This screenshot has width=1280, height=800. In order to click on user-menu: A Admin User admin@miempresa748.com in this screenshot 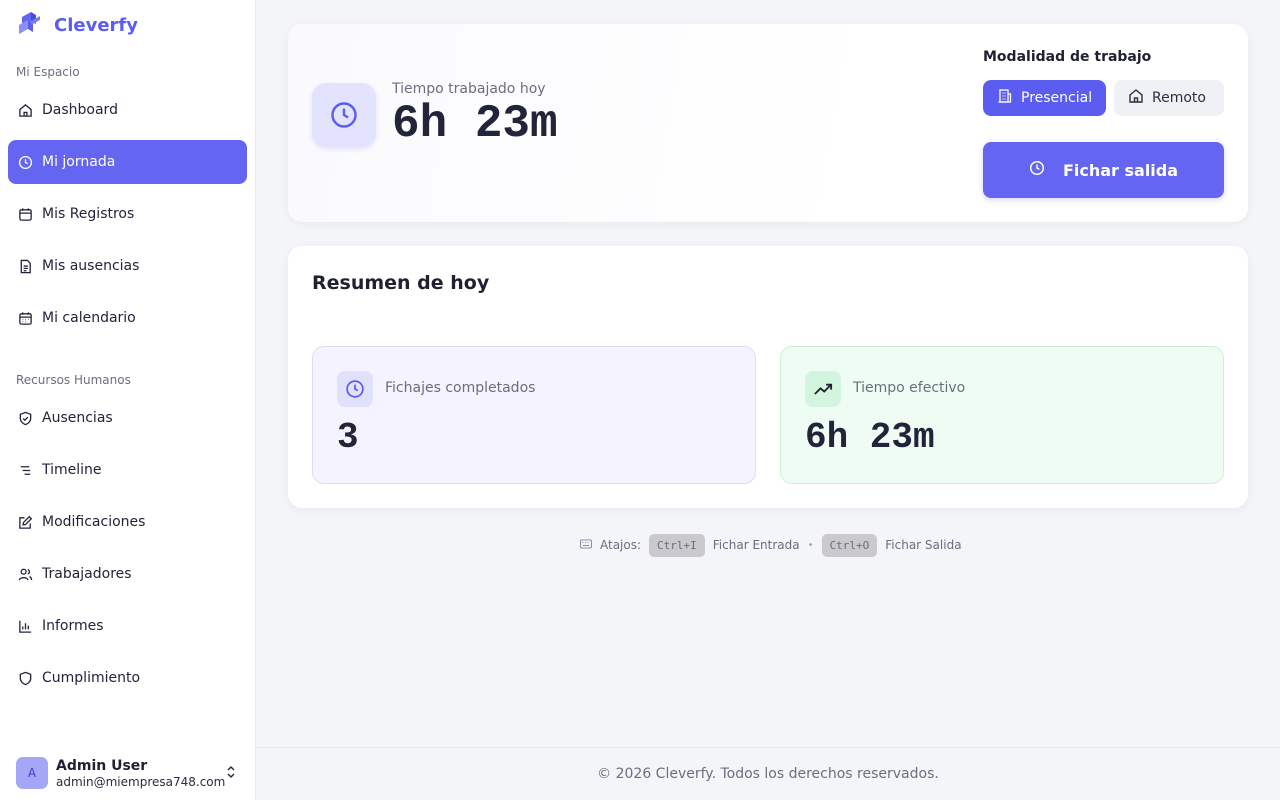, I will do `click(127, 773)`.